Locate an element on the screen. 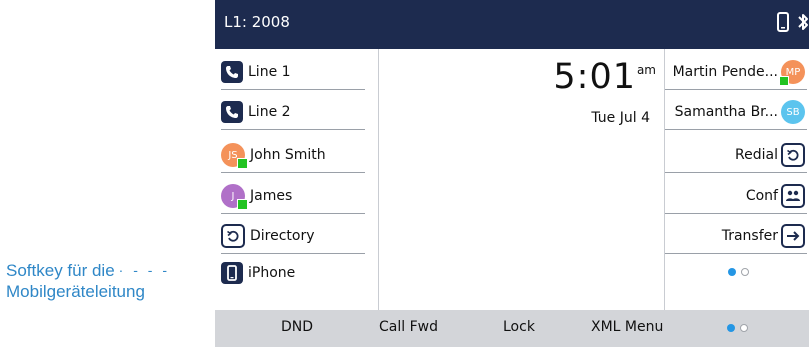 This screenshot has width=809, height=347. softkey-dnd: DND is located at coordinates (297, 327).